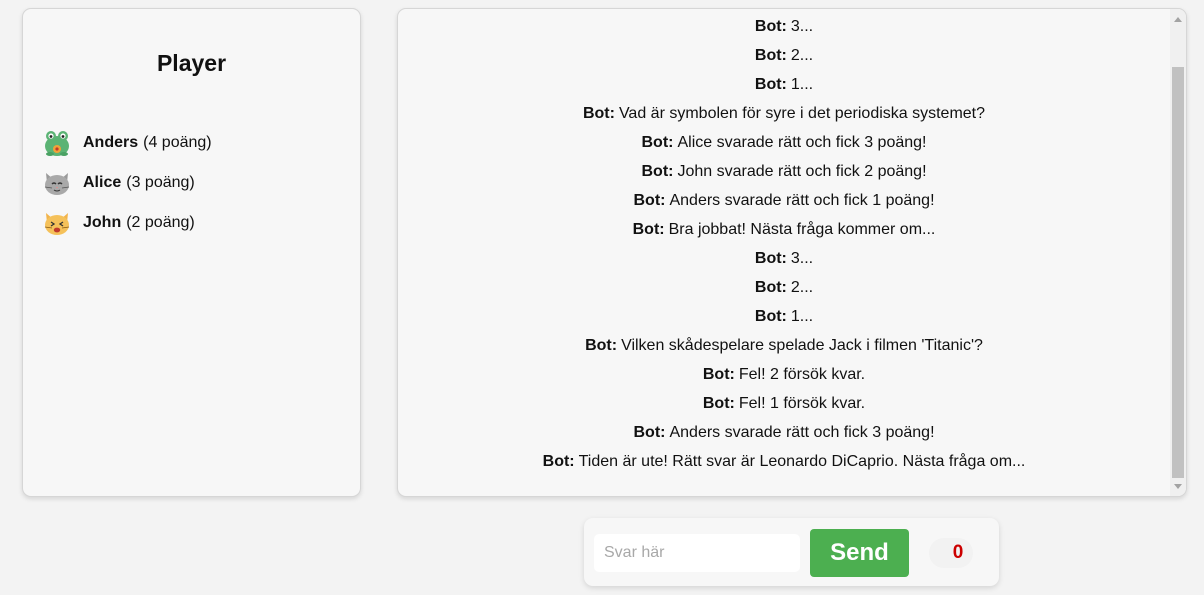 The height and width of the screenshot is (595, 1204). Describe the element at coordinates (160, 182) in the screenshot. I see `player-score: (3 poäng)` at that location.